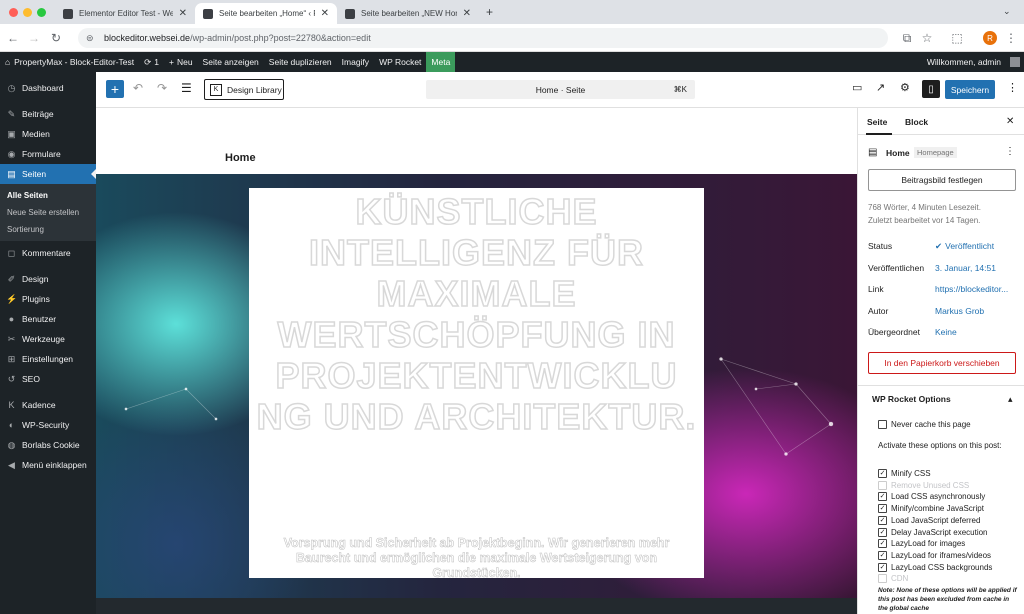 The image size is (1024, 614). I want to click on settings-tabs: Seite Block ✕, so click(941, 121).